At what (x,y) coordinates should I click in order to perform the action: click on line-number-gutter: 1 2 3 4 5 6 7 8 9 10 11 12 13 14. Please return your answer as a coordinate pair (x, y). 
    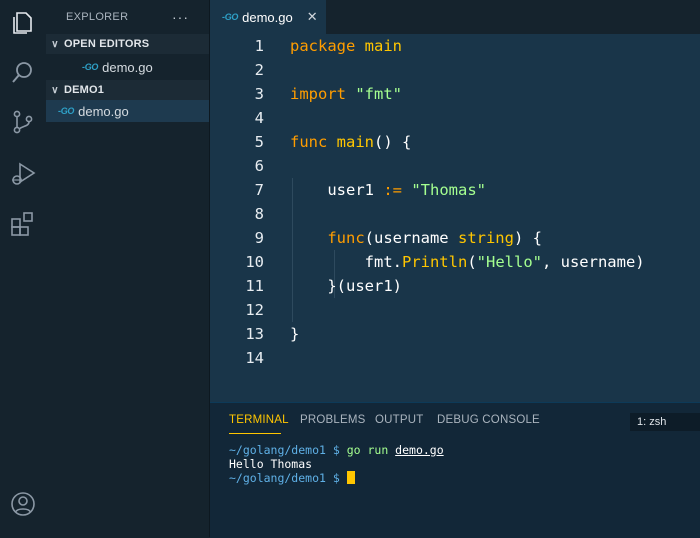
    Looking at the image, I should click on (250, 218).